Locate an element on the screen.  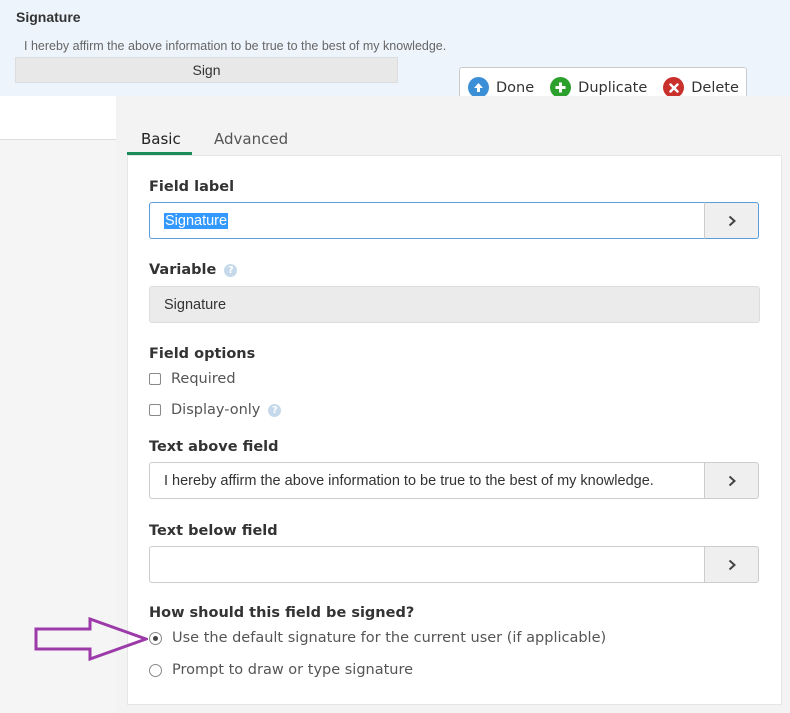
delete-label: Delete is located at coordinates (715, 87).